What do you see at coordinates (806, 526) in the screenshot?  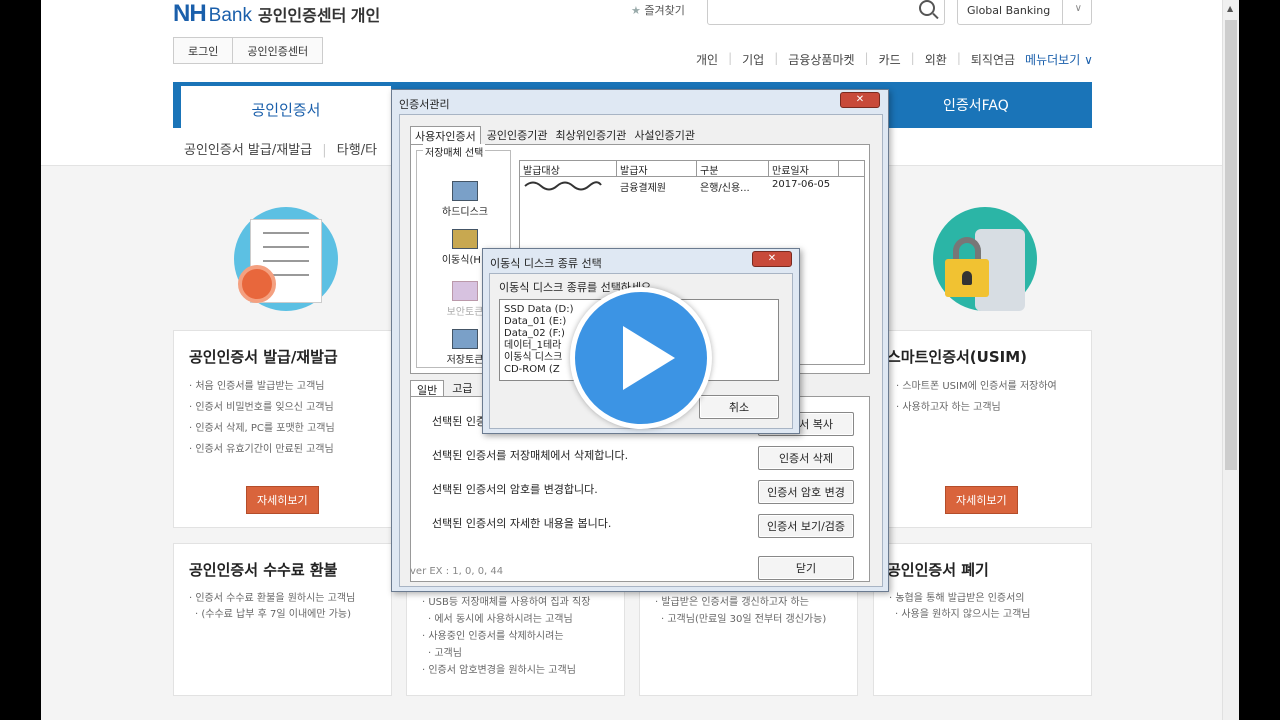 I see `view-cert-button: 인증서 보기/검증` at bounding box center [806, 526].